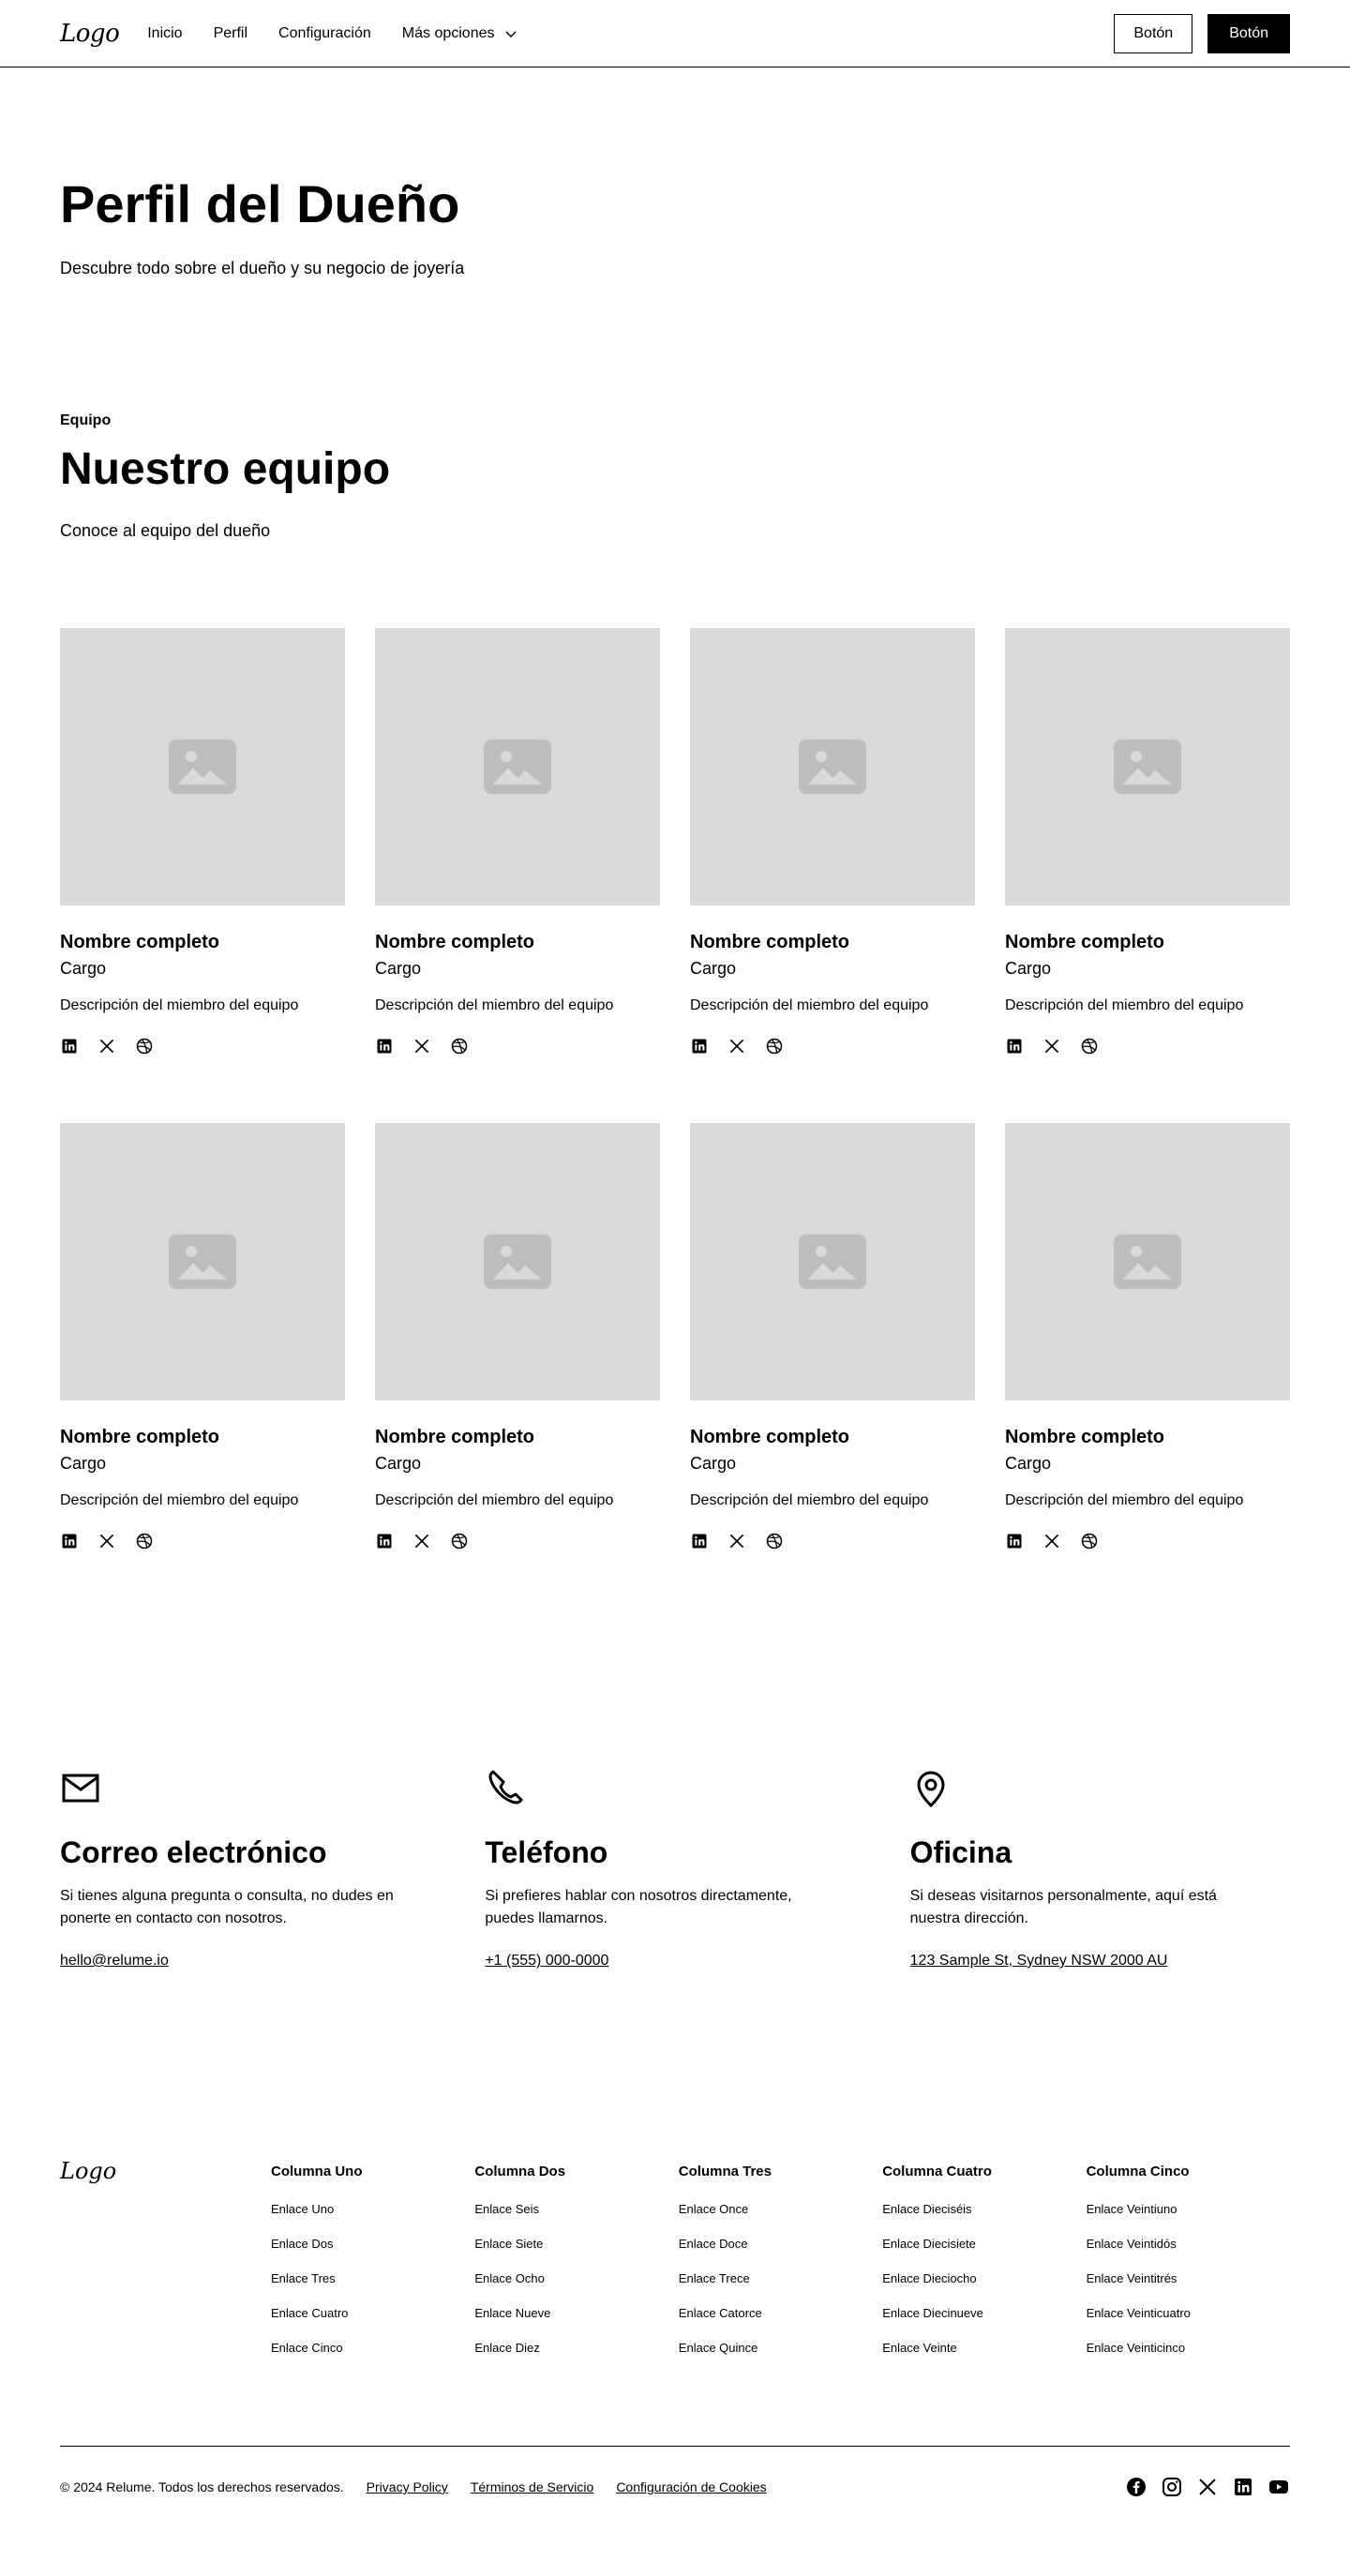 The image size is (1350, 2576). What do you see at coordinates (1188, 2313) in the screenshot?
I see `footer-link: Enlace Veinticuatro` at bounding box center [1188, 2313].